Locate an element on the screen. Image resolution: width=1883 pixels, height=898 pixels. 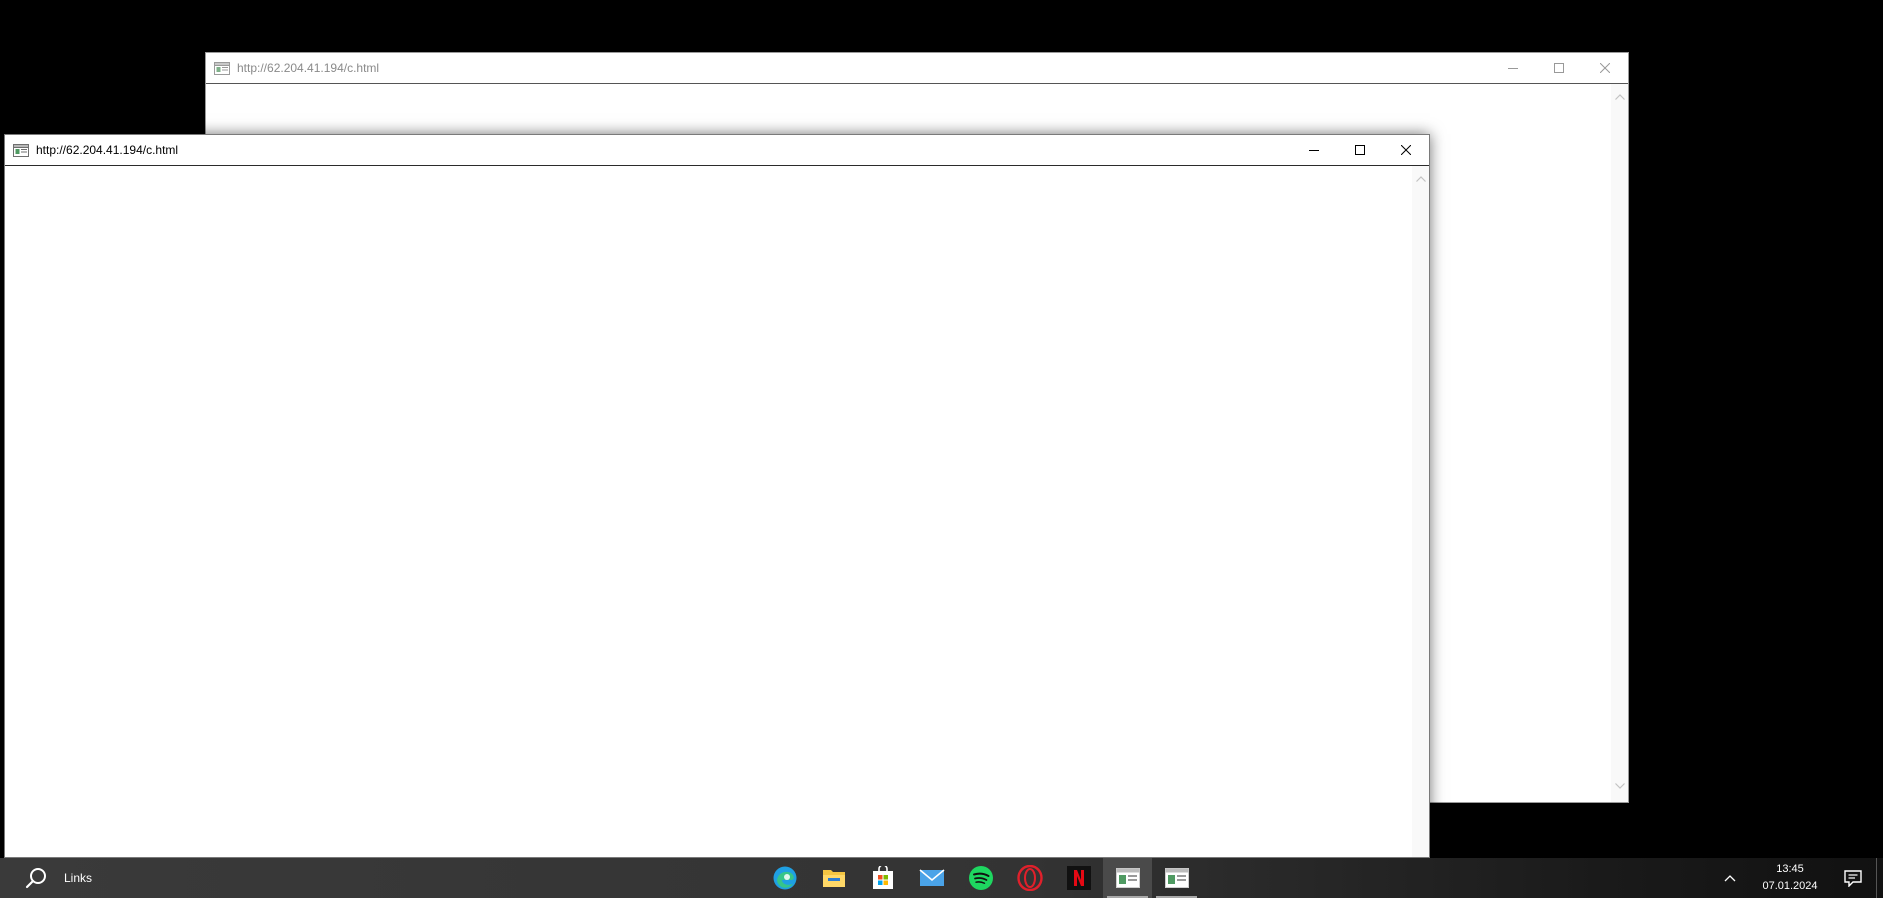
taskbar-app-file-explorer is located at coordinates (833, 878).